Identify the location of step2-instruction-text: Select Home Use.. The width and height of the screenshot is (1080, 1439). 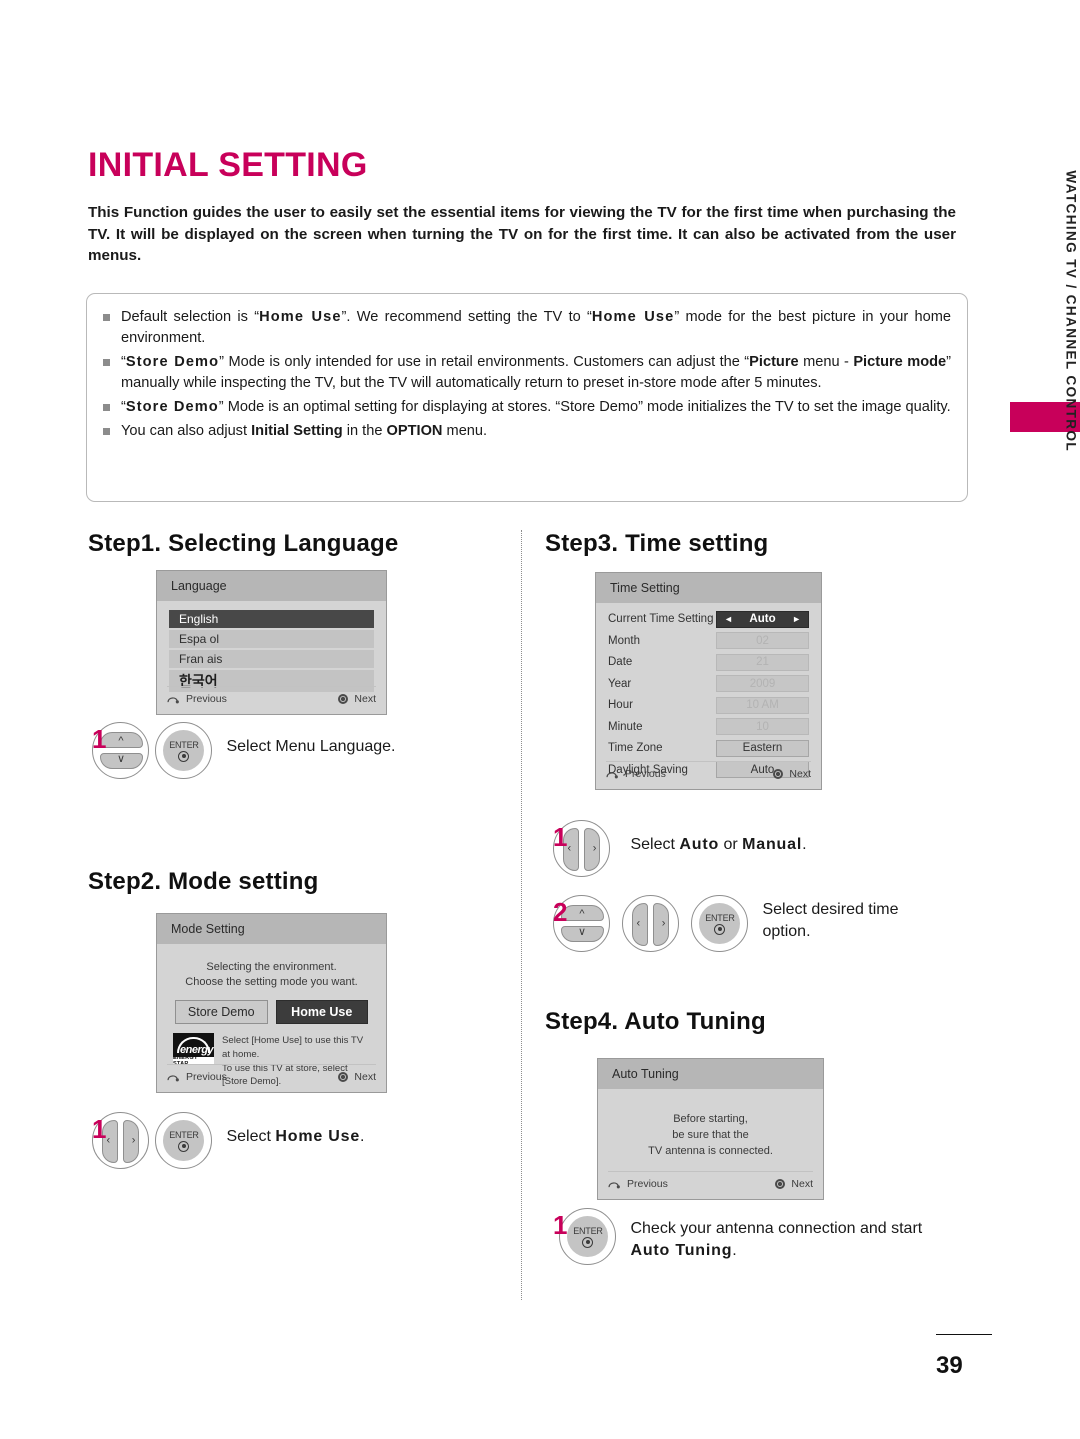
(295, 1130).